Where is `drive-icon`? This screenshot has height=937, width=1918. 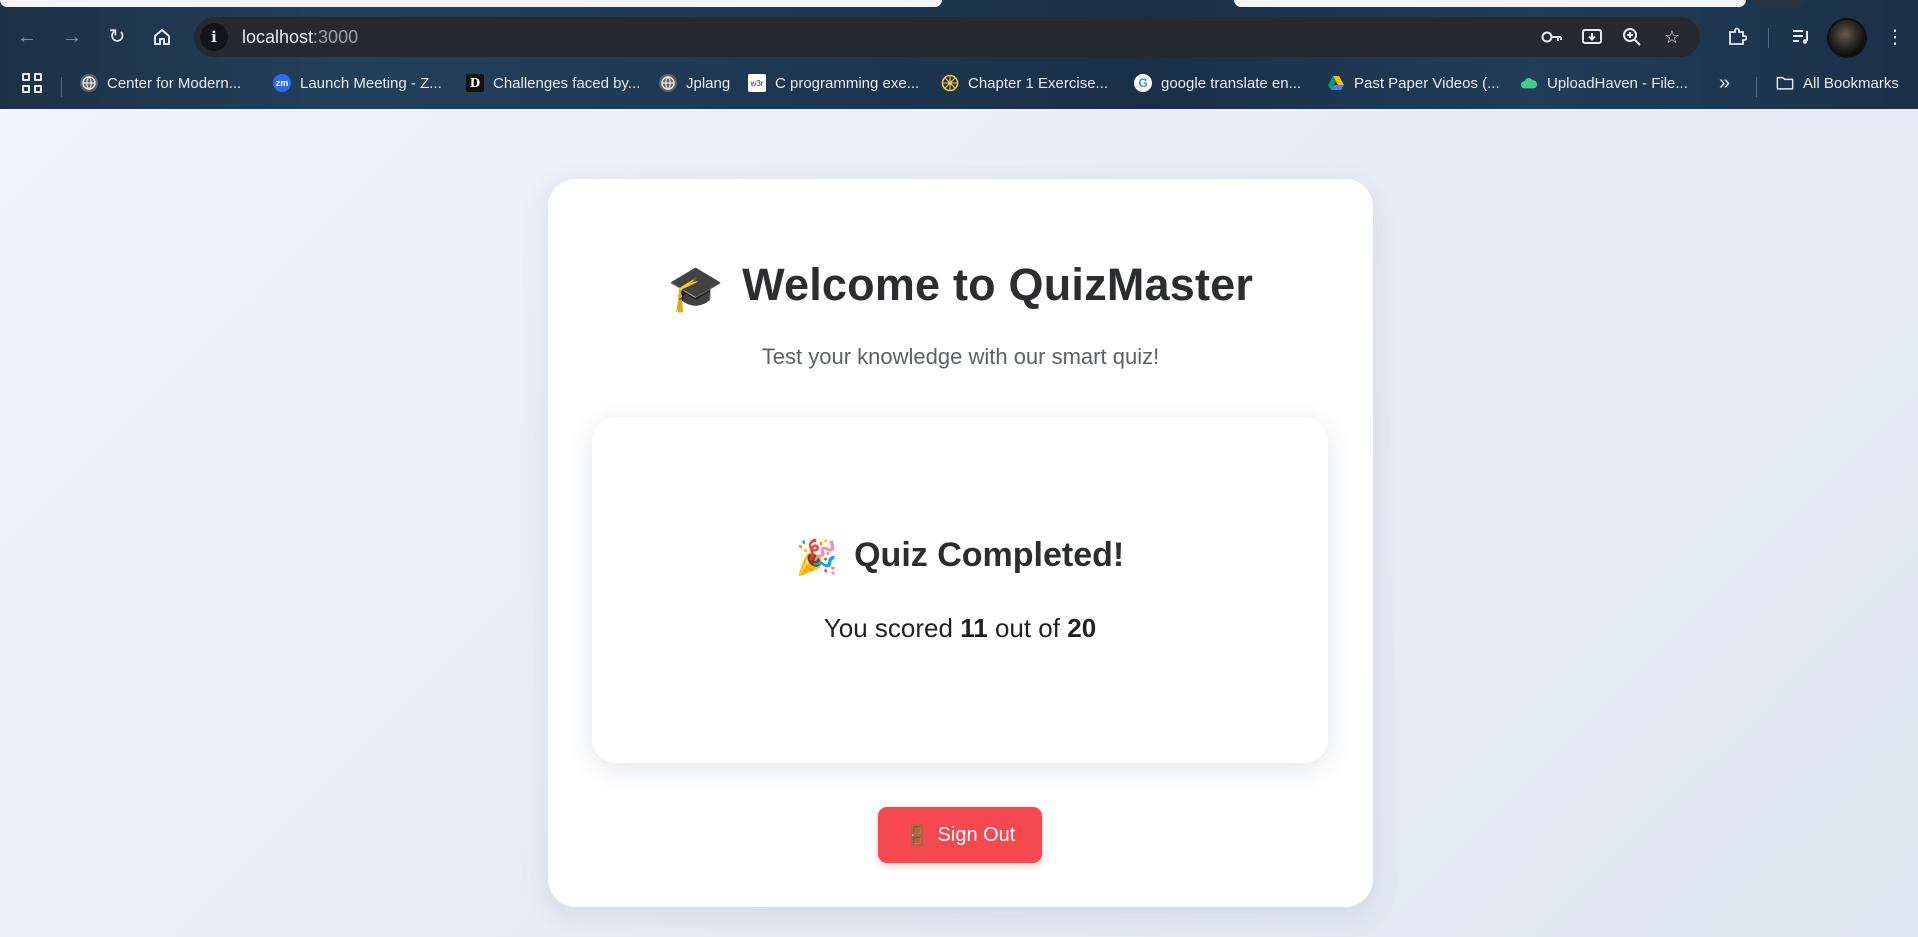 drive-icon is located at coordinates (1336, 83).